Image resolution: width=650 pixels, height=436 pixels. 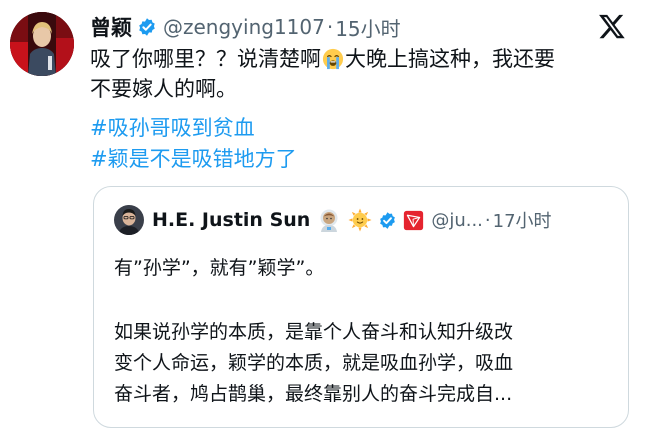 I want to click on hashtag-link: #颖是不是吸错地方了, so click(x=193, y=159).